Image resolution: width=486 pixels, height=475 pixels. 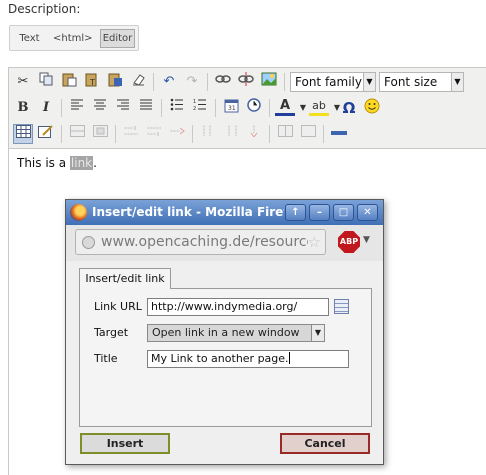 What do you see at coordinates (349, 108) in the screenshot?
I see `special-char-icon: Ω` at bounding box center [349, 108].